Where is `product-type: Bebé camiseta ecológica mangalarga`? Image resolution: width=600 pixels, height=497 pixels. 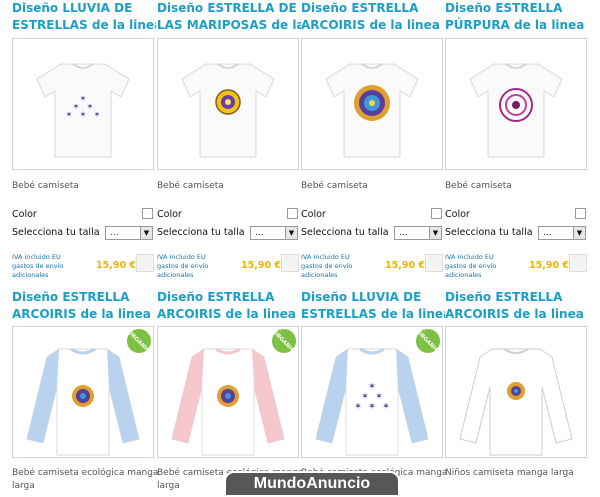 product-type: Bebé camiseta ecológica mangalarga is located at coordinates (85, 479).